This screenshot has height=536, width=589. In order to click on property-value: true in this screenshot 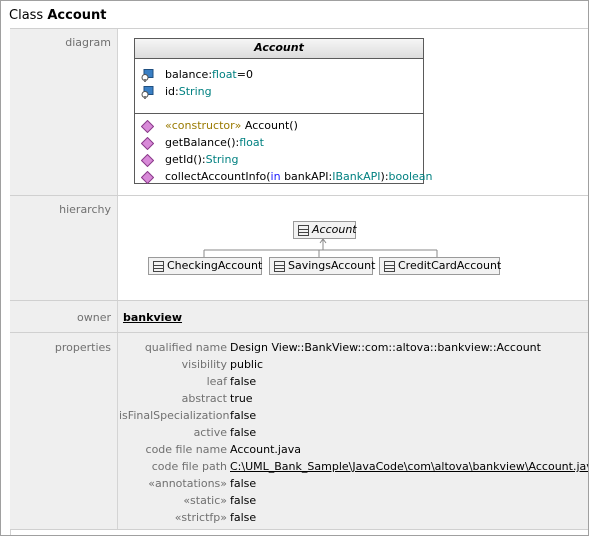, I will do `click(241, 398)`.